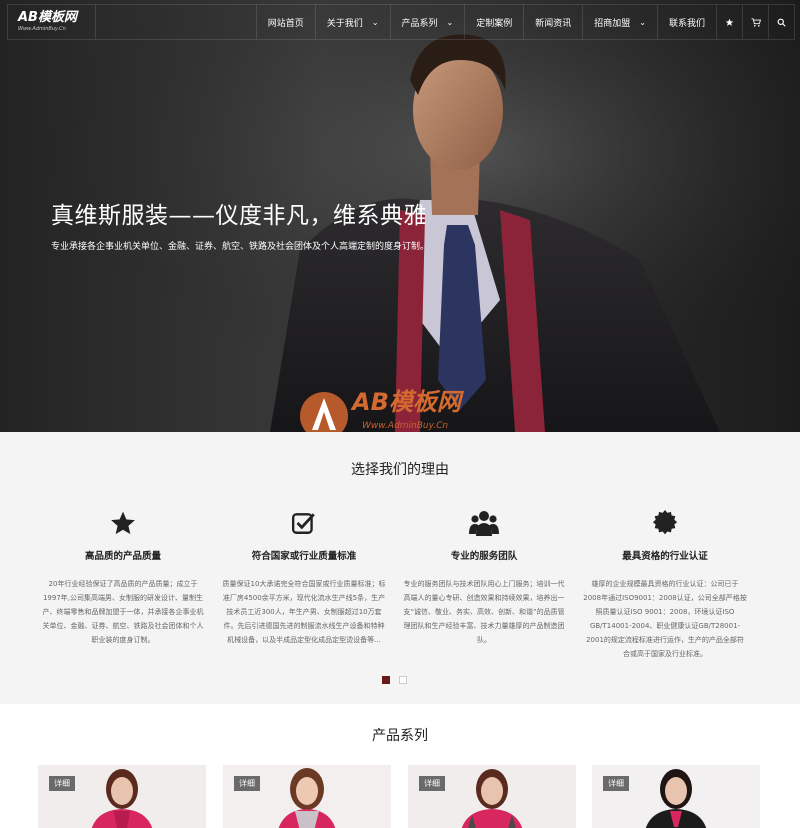 The height and width of the screenshot is (828, 800). I want to click on feature-title: 符合国家或行业质量标准, so click(304, 556).